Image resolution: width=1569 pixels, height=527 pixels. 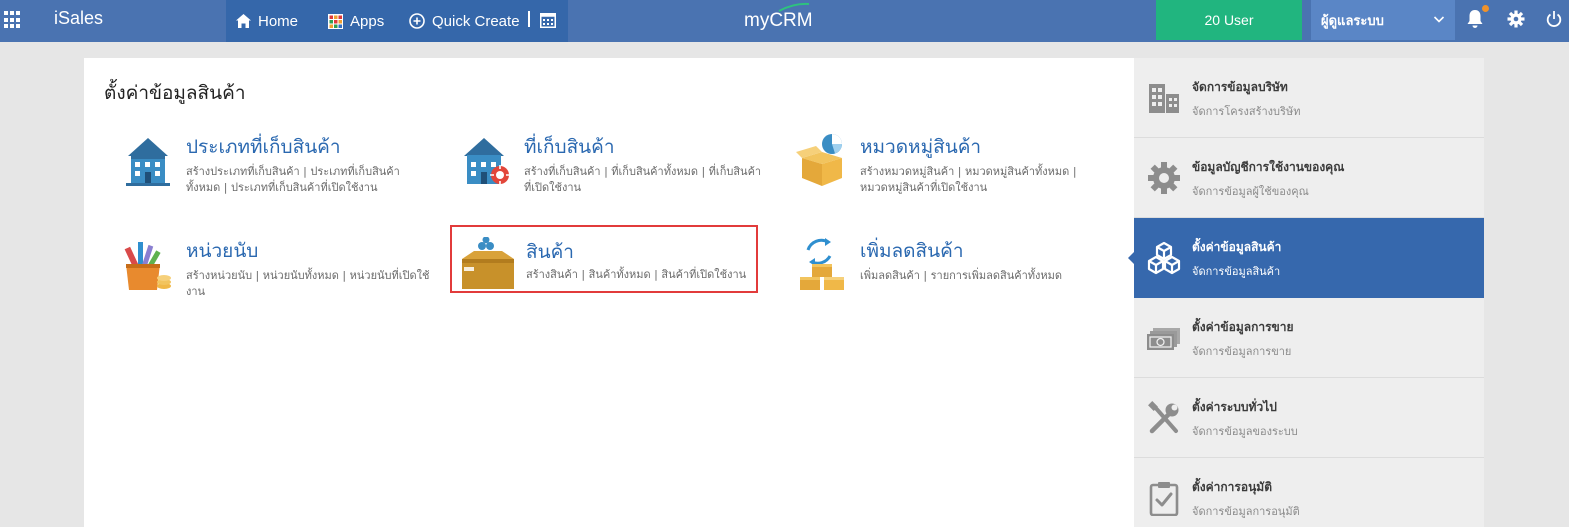 What do you see at coordinates (243, 21) in the screenshot?
I see `home-icon` at bounding box center [243, 21].